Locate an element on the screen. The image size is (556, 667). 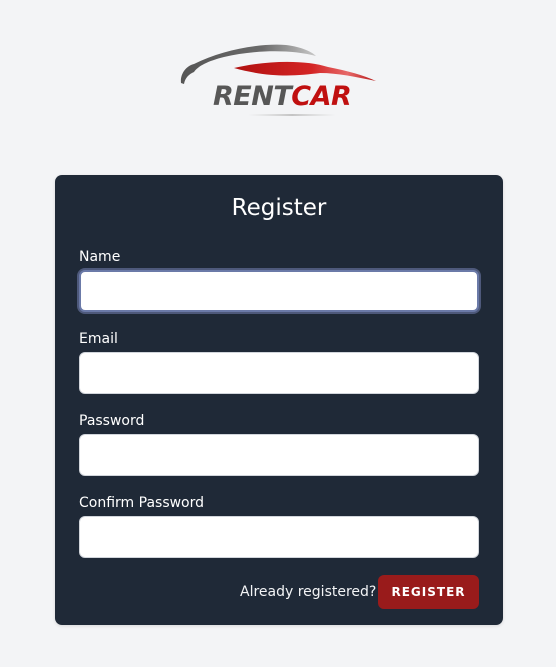
register-button: REGISTER is located at coordinates (428, 592).